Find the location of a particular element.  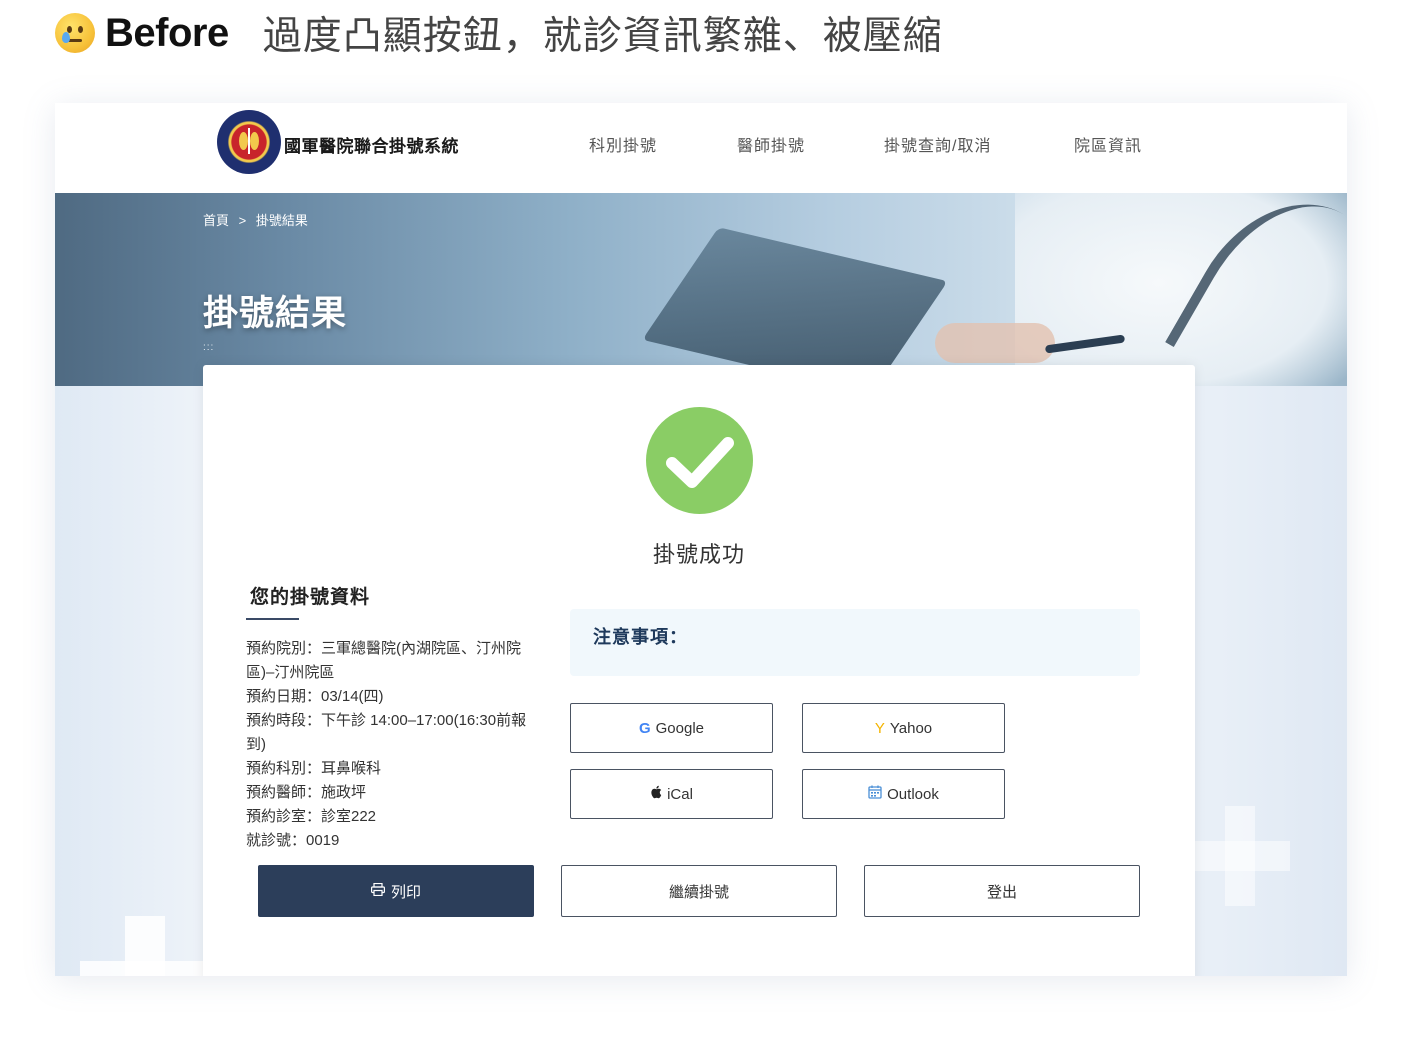

info-date: 預約日期：03/14(四) is located at coordinates (315, 696).